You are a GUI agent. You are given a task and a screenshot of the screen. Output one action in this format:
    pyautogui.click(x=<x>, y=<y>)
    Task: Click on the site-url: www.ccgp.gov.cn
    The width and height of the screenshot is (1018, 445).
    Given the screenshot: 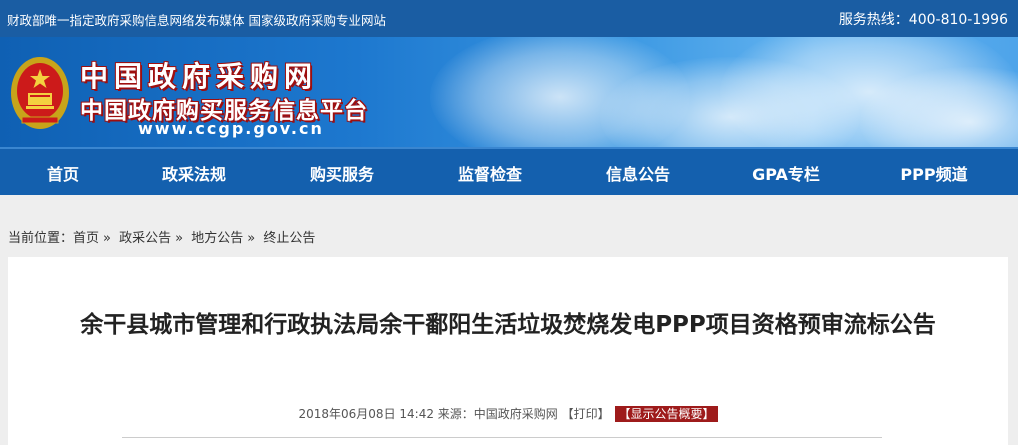 What is the action you would take?
    pyautogui.click(x=231, y=128)
    